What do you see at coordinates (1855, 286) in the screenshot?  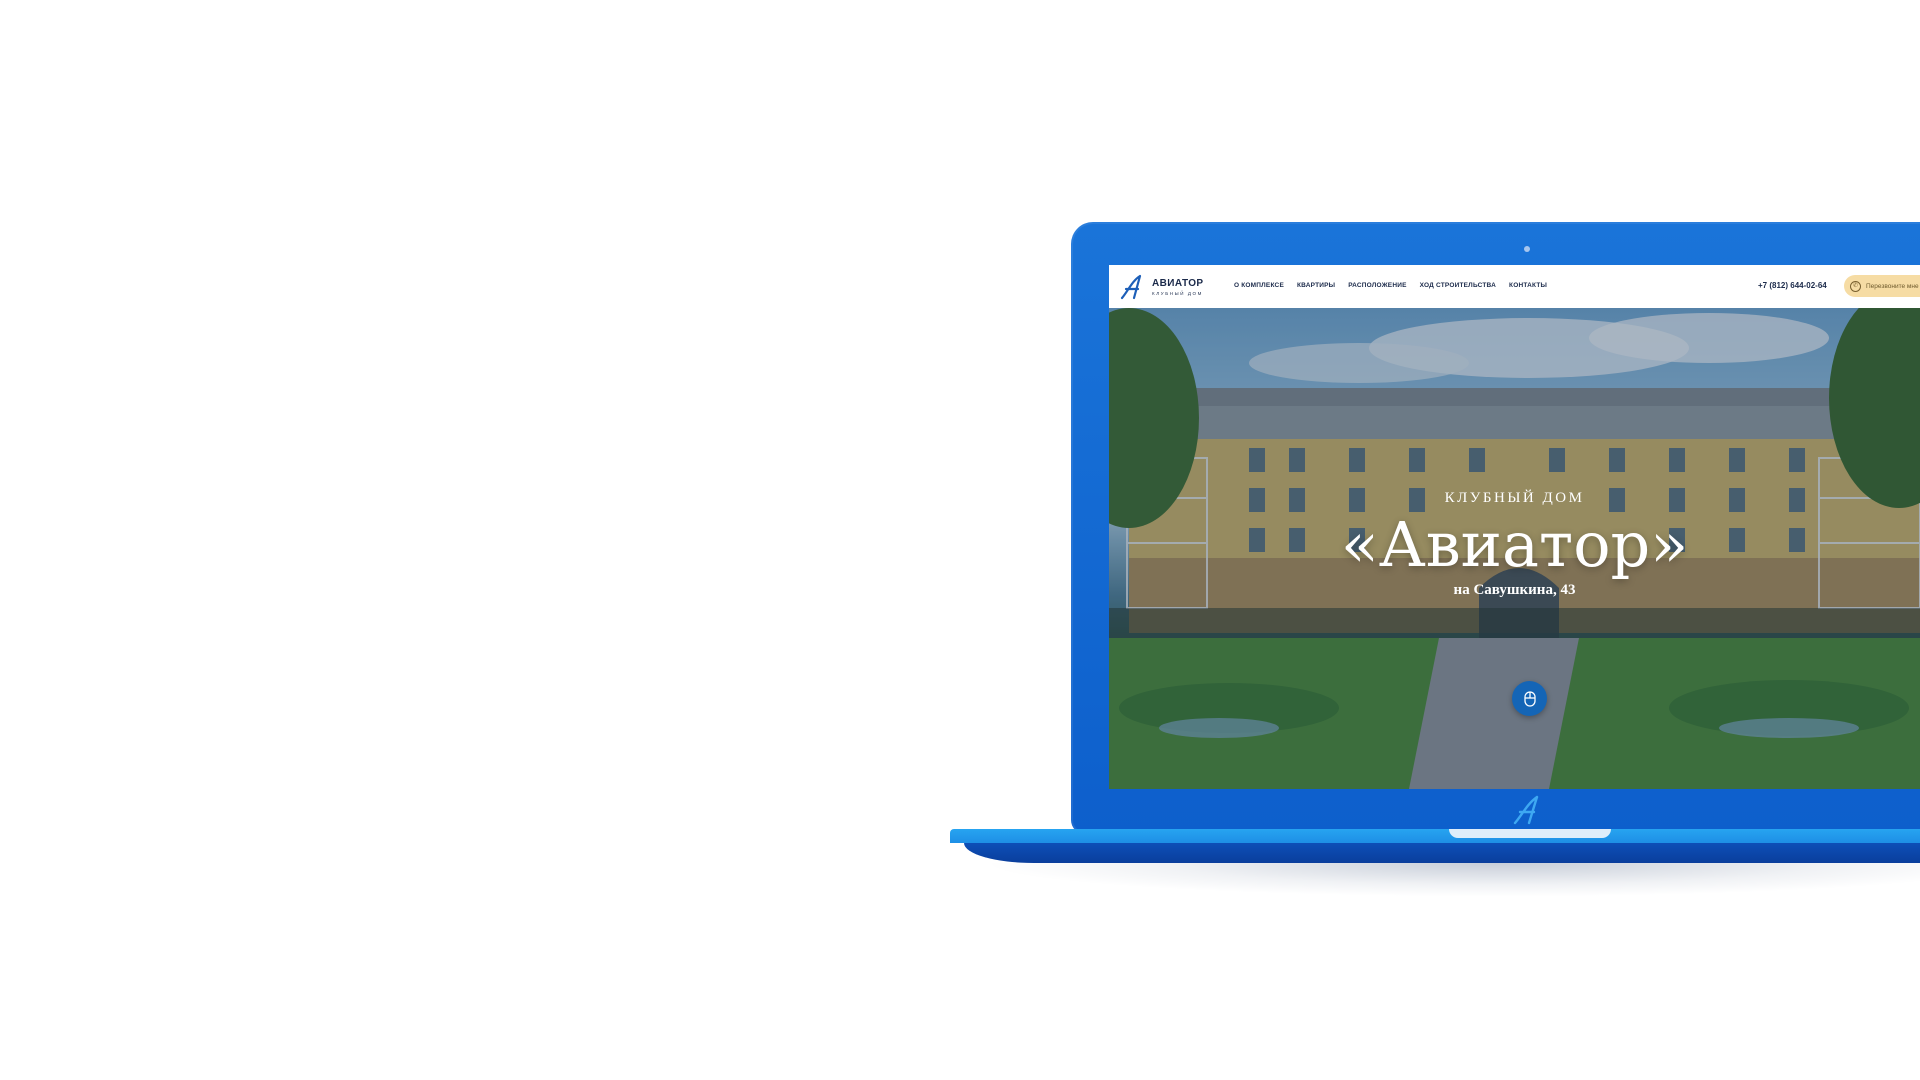 I see `phone-icon: ✆` at bounding box center [1855, 286].